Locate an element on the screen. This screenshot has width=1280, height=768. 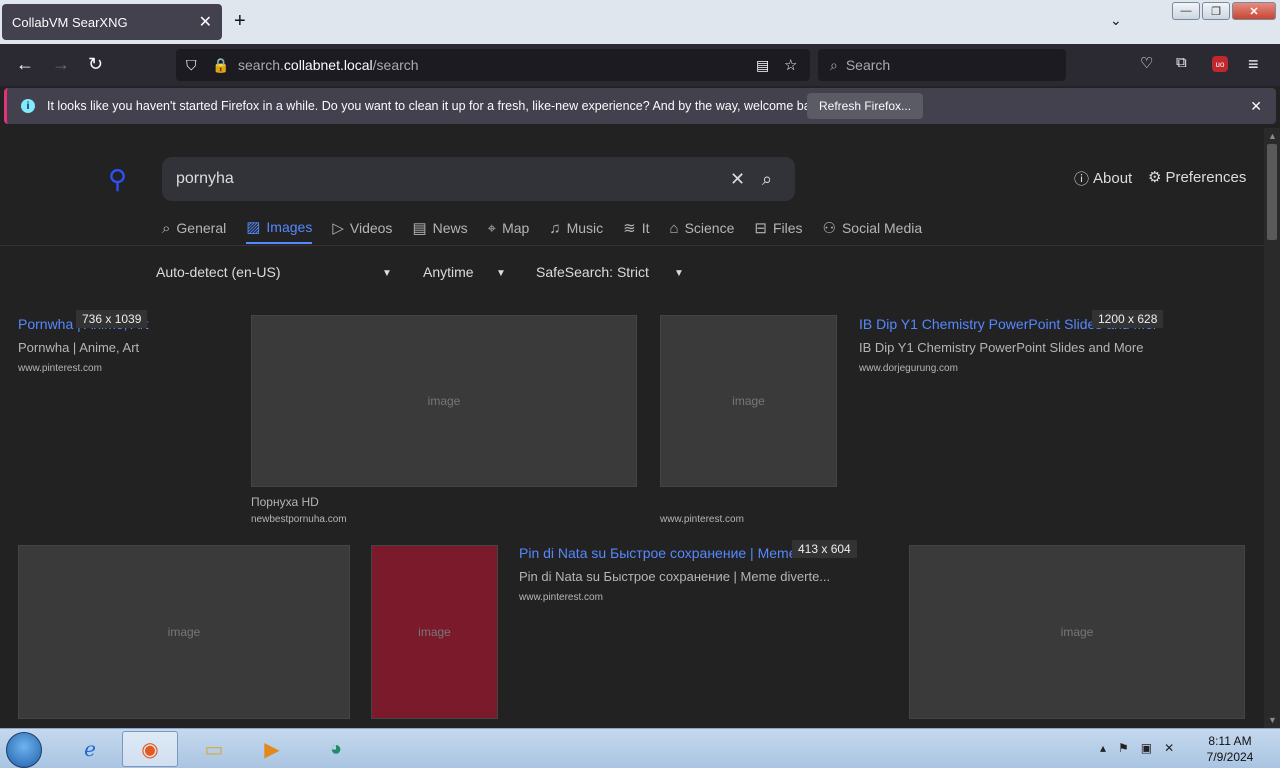
scrollbar-thumb is located at coordinates (1272, 192).